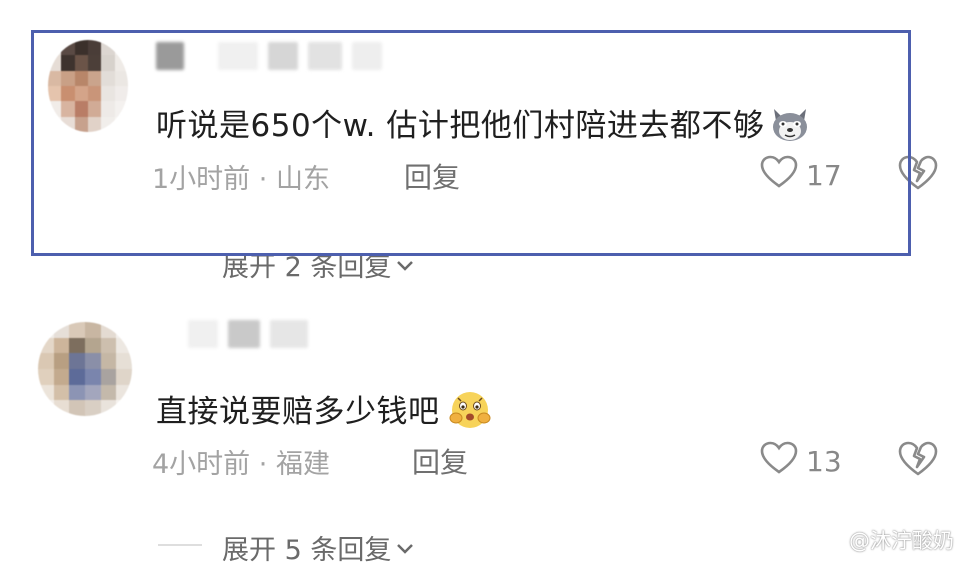 This screenshot has height=571, width=966. What do you see at coordinates (180, 545) in the screenshot?
I see `expand-divider-line` at bounding box center [180, 545].